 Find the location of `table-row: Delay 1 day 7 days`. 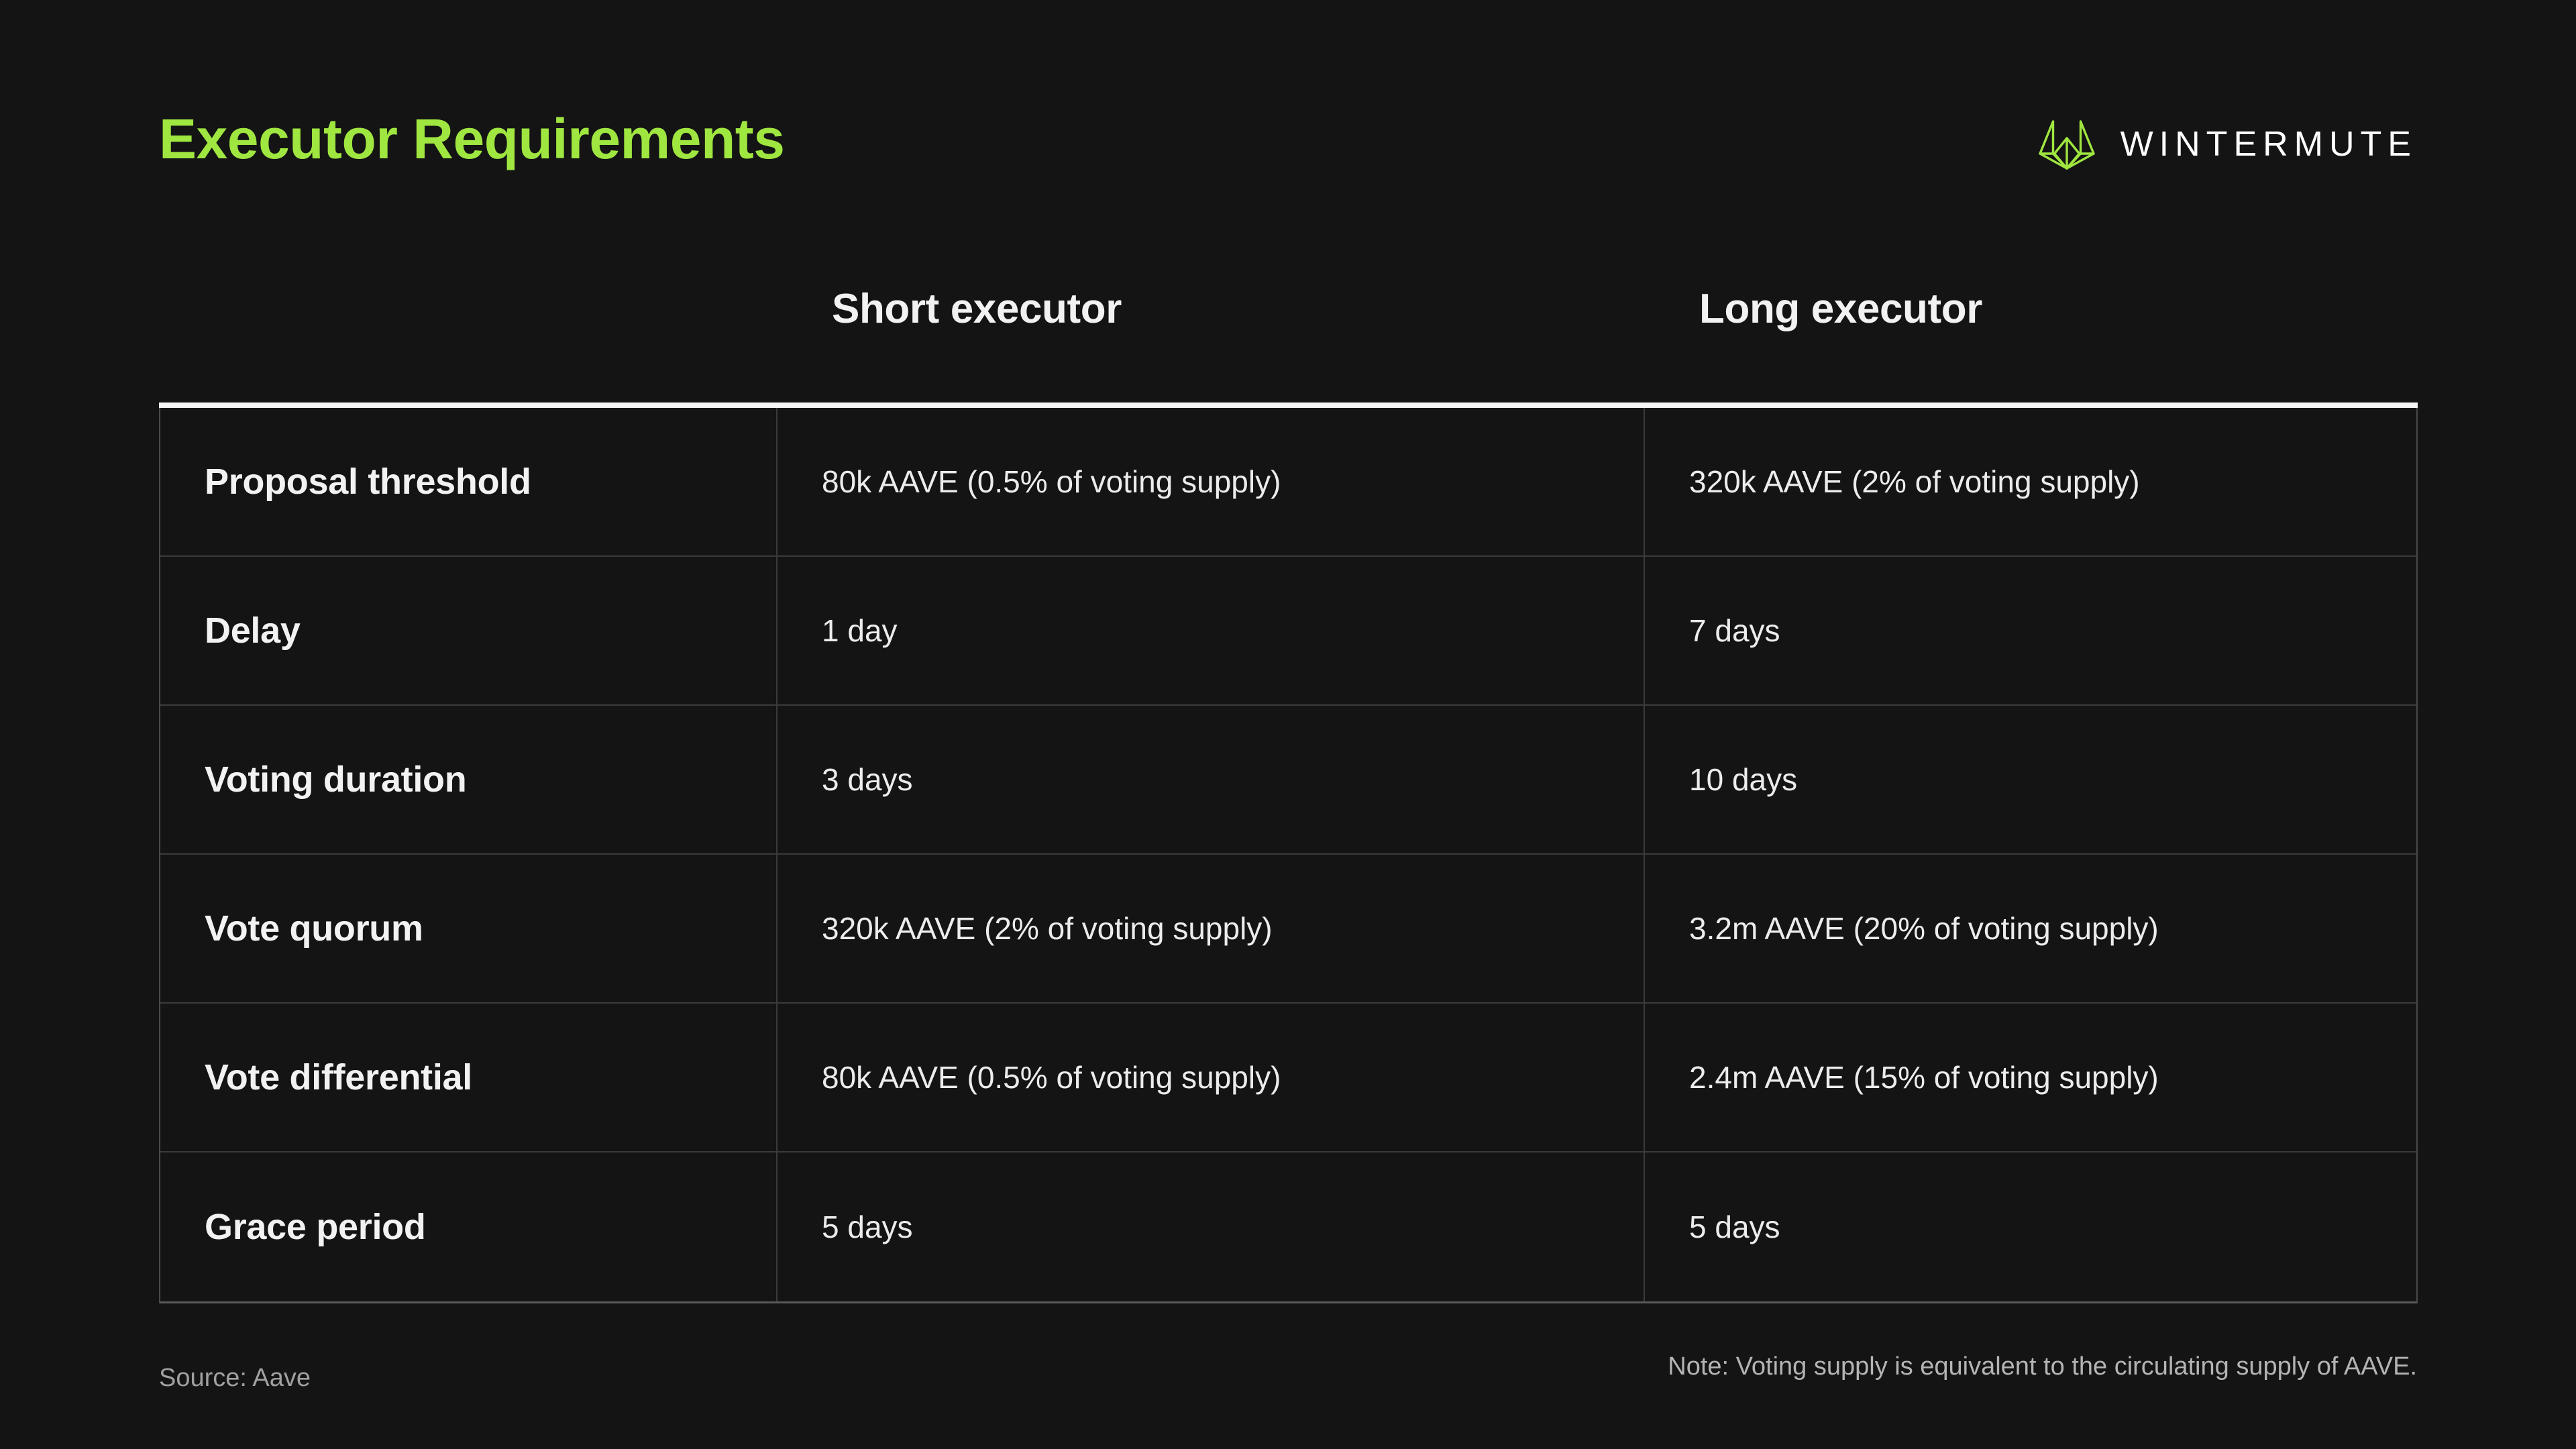

table-row: Delay 1 day 7 days is located at coordinates (1288, 631).